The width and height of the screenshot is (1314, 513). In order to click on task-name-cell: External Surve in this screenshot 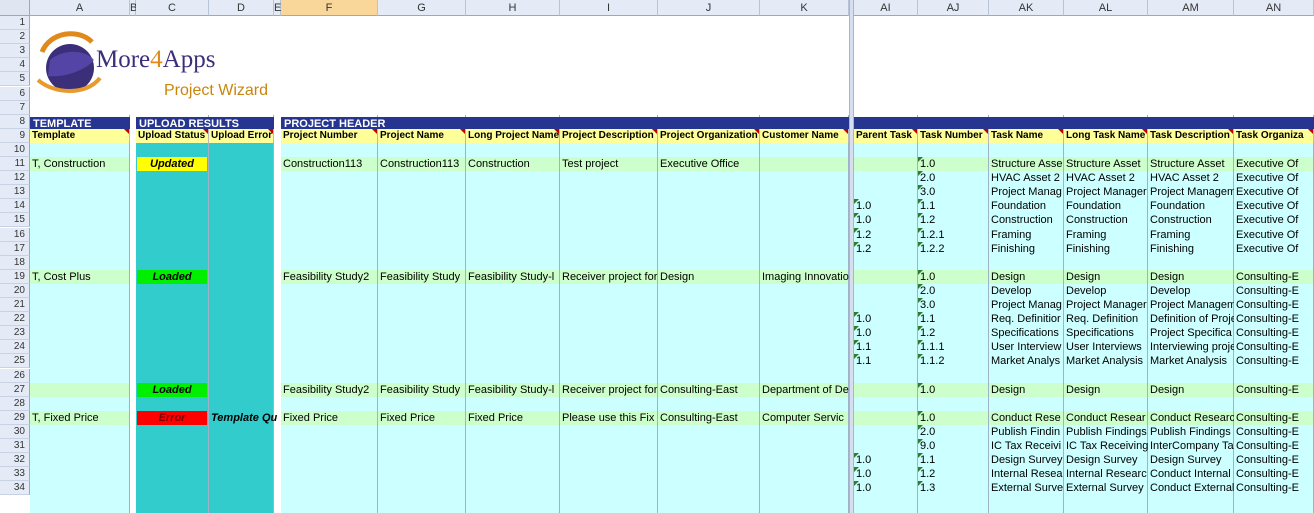, I will do `click(1026, 488)`.